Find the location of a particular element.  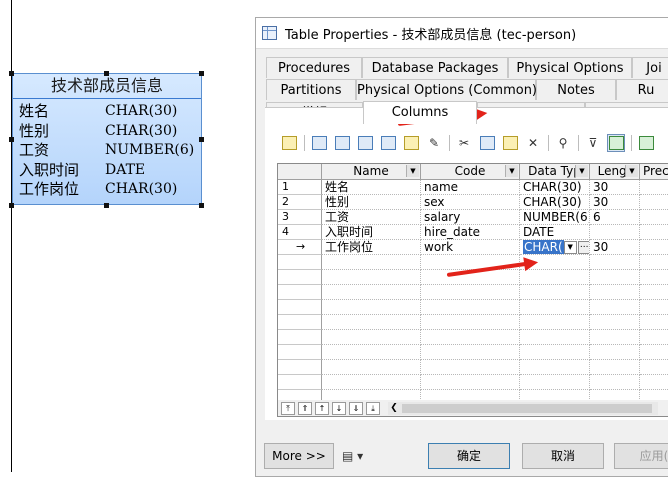

add-row-icon is located at coordinates (342, 143).